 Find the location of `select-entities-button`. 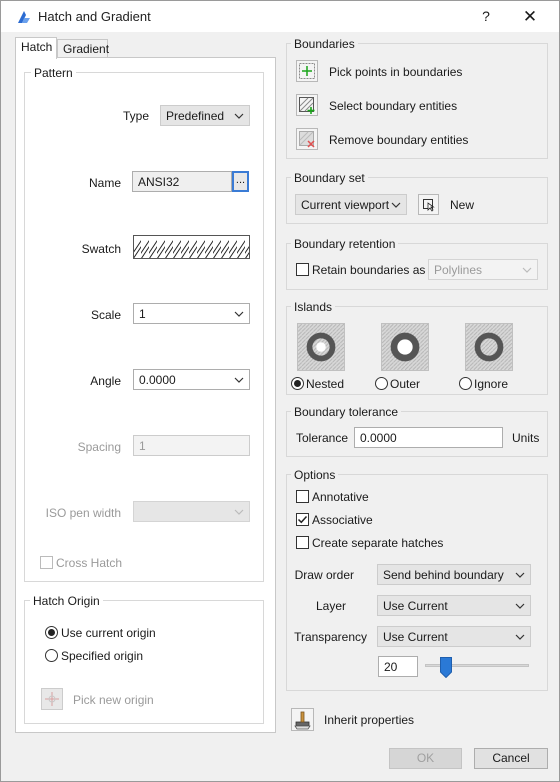

select-entities-button is located at coordinates (307, 105).